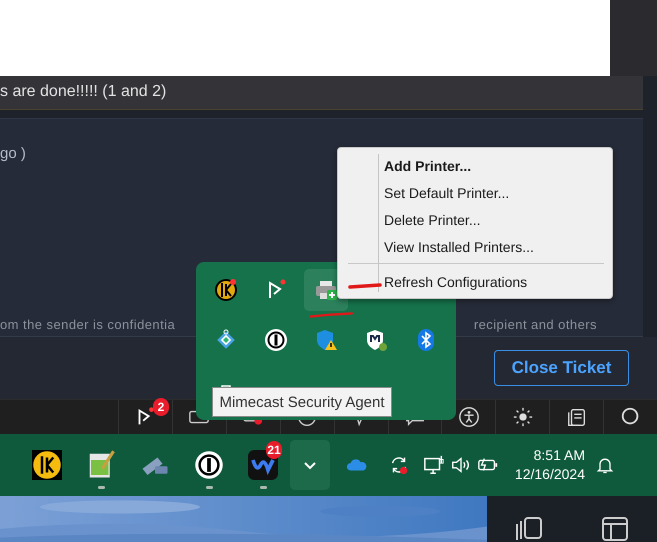  What do you see at coordinates (302, 402) in the screenshot?
I see `tooltip: Mimecast Security Agent` at bounding box center [302, 402].